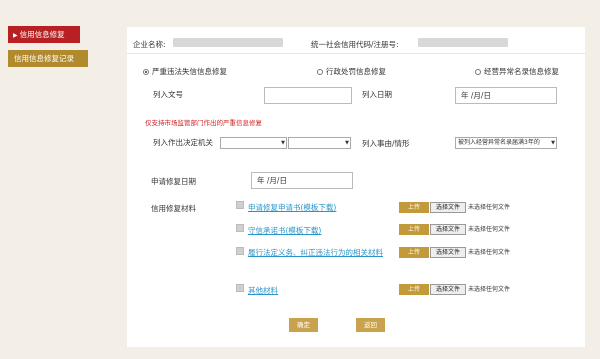  I want to click on list-date-input: 年 /月/日, so click(506, 95).